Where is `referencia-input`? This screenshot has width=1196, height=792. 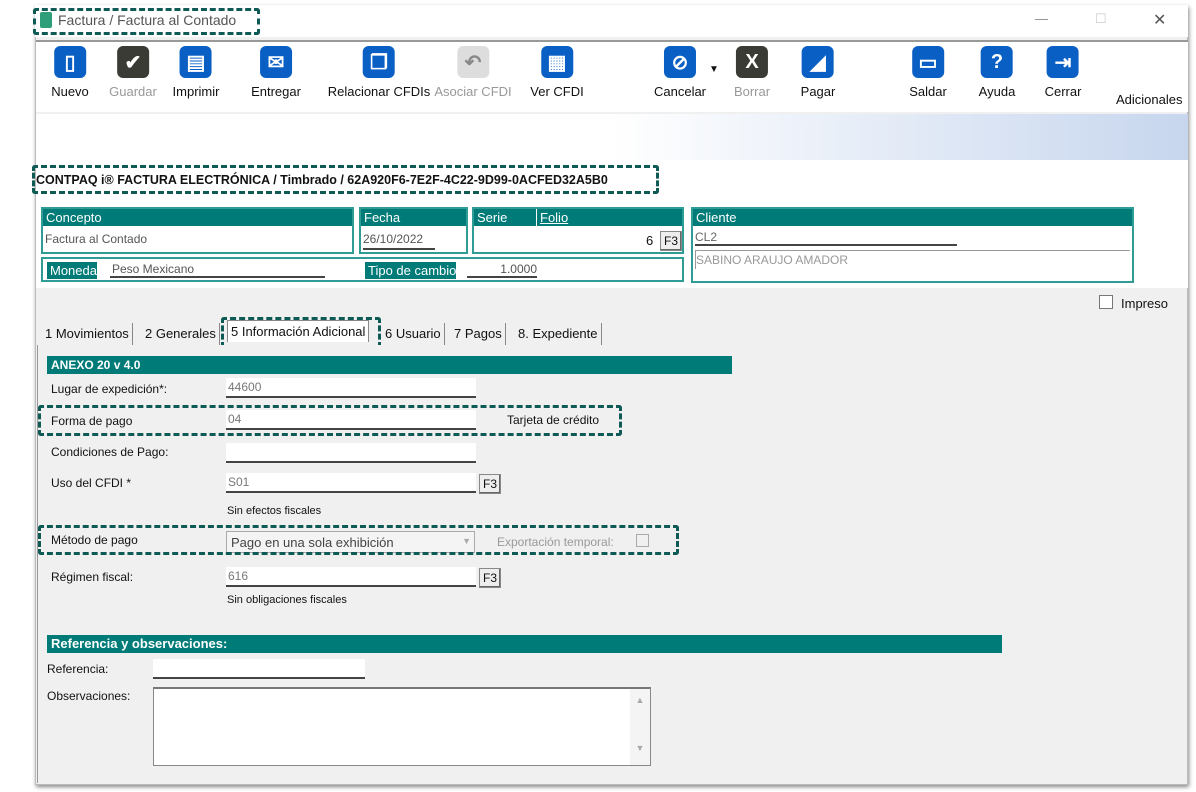 referencia-input is located at coordinates (259, 669).